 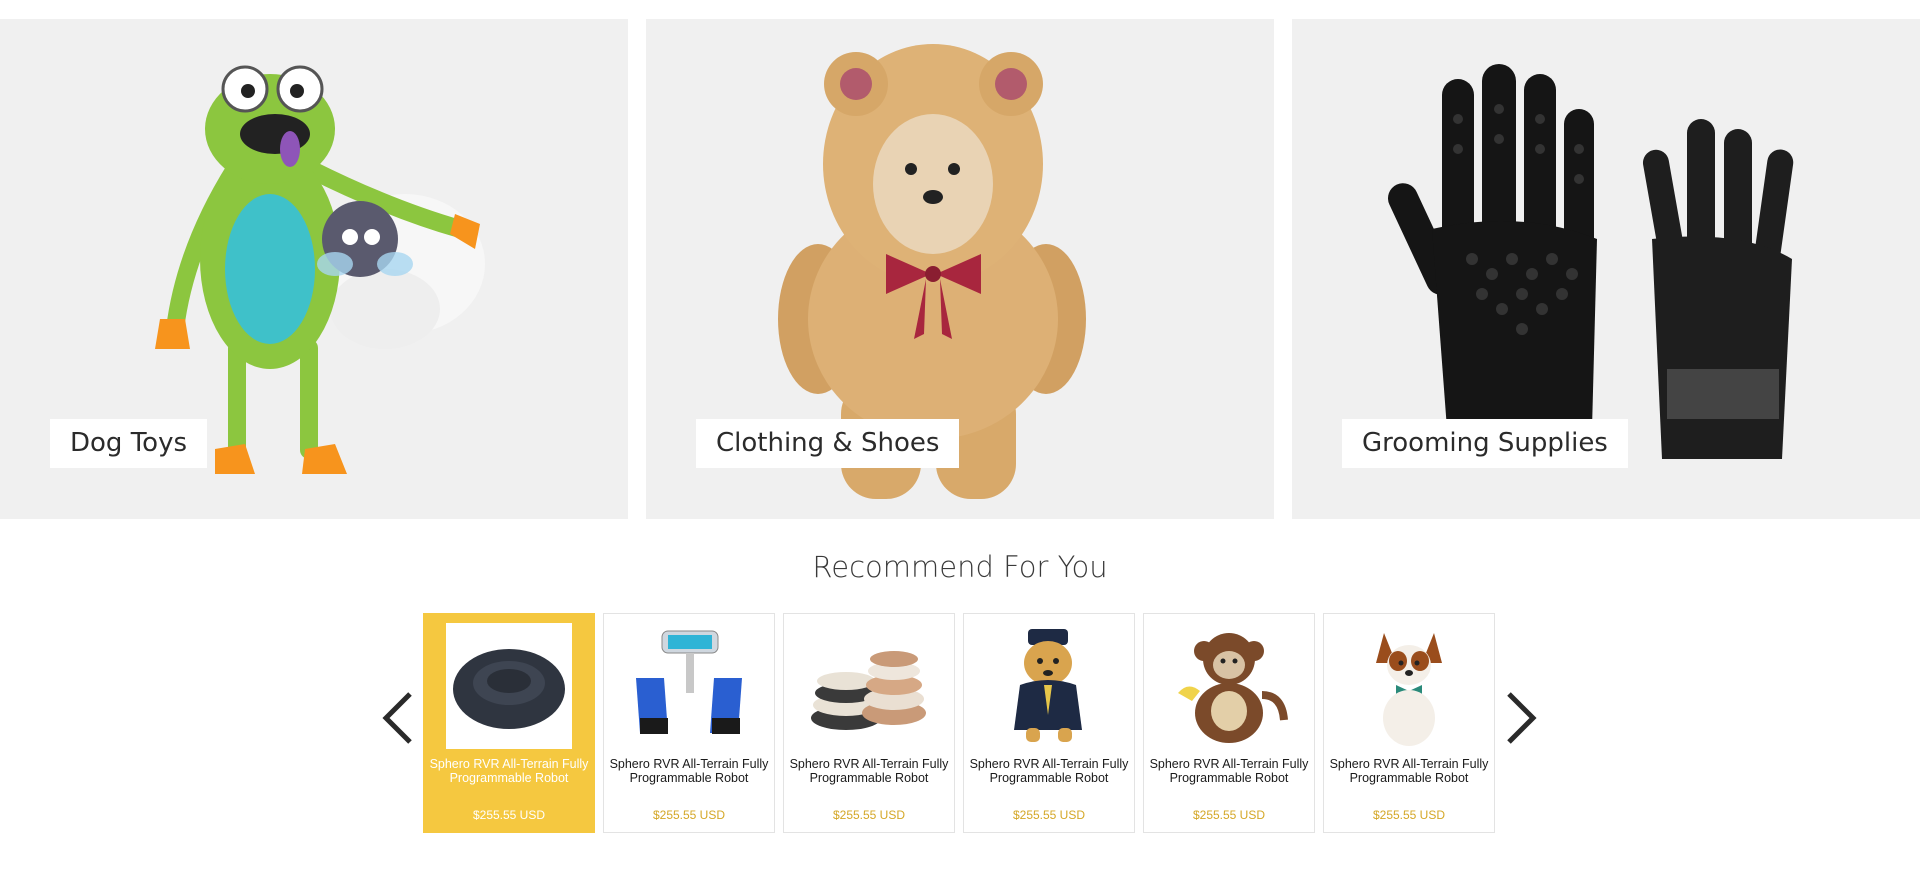 What do you see at coordinates (1233, 688) in the screenshot?
I see `dog-in-monkey-costume-image` at bounding box center [1233, 688].